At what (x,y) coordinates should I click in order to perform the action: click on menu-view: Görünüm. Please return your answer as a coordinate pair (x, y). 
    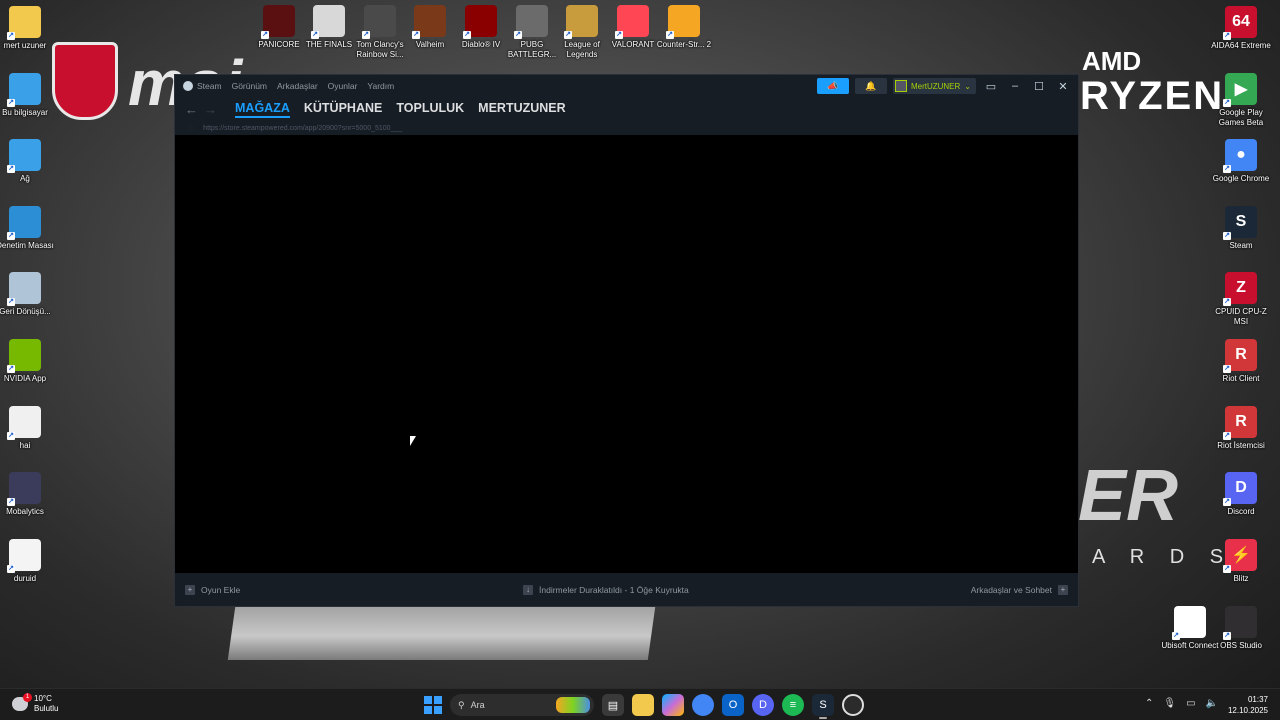
    Looking at the image, I should click on (249, 86).